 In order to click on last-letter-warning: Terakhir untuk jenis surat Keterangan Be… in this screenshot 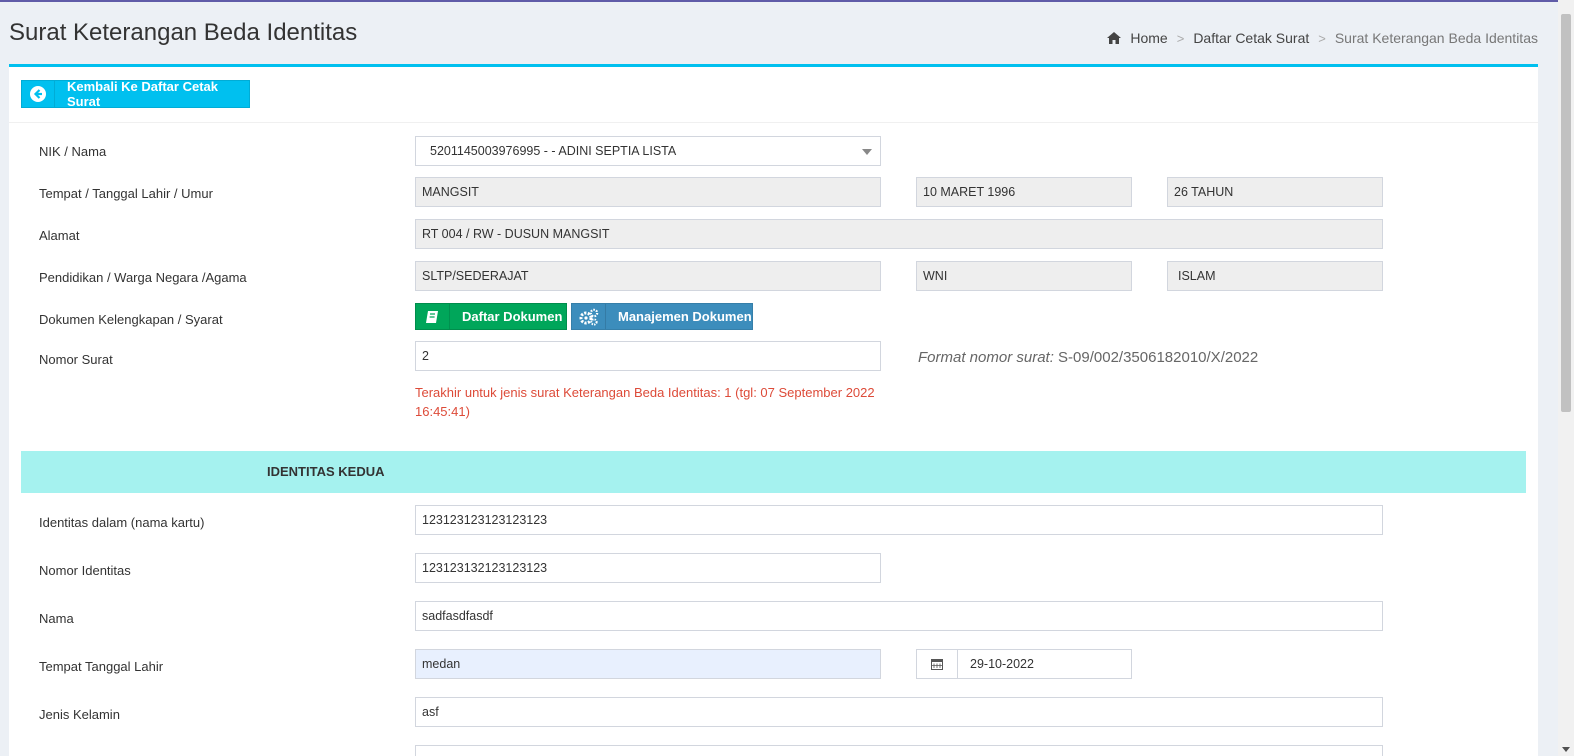, I will do `click(645, 402)`.